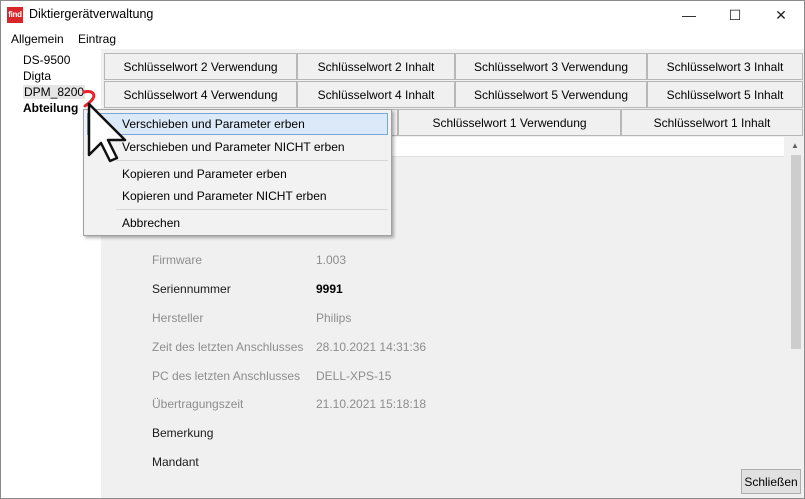  I want to click on window-title: Diktiergerätverwaltung, so click(91, 14).